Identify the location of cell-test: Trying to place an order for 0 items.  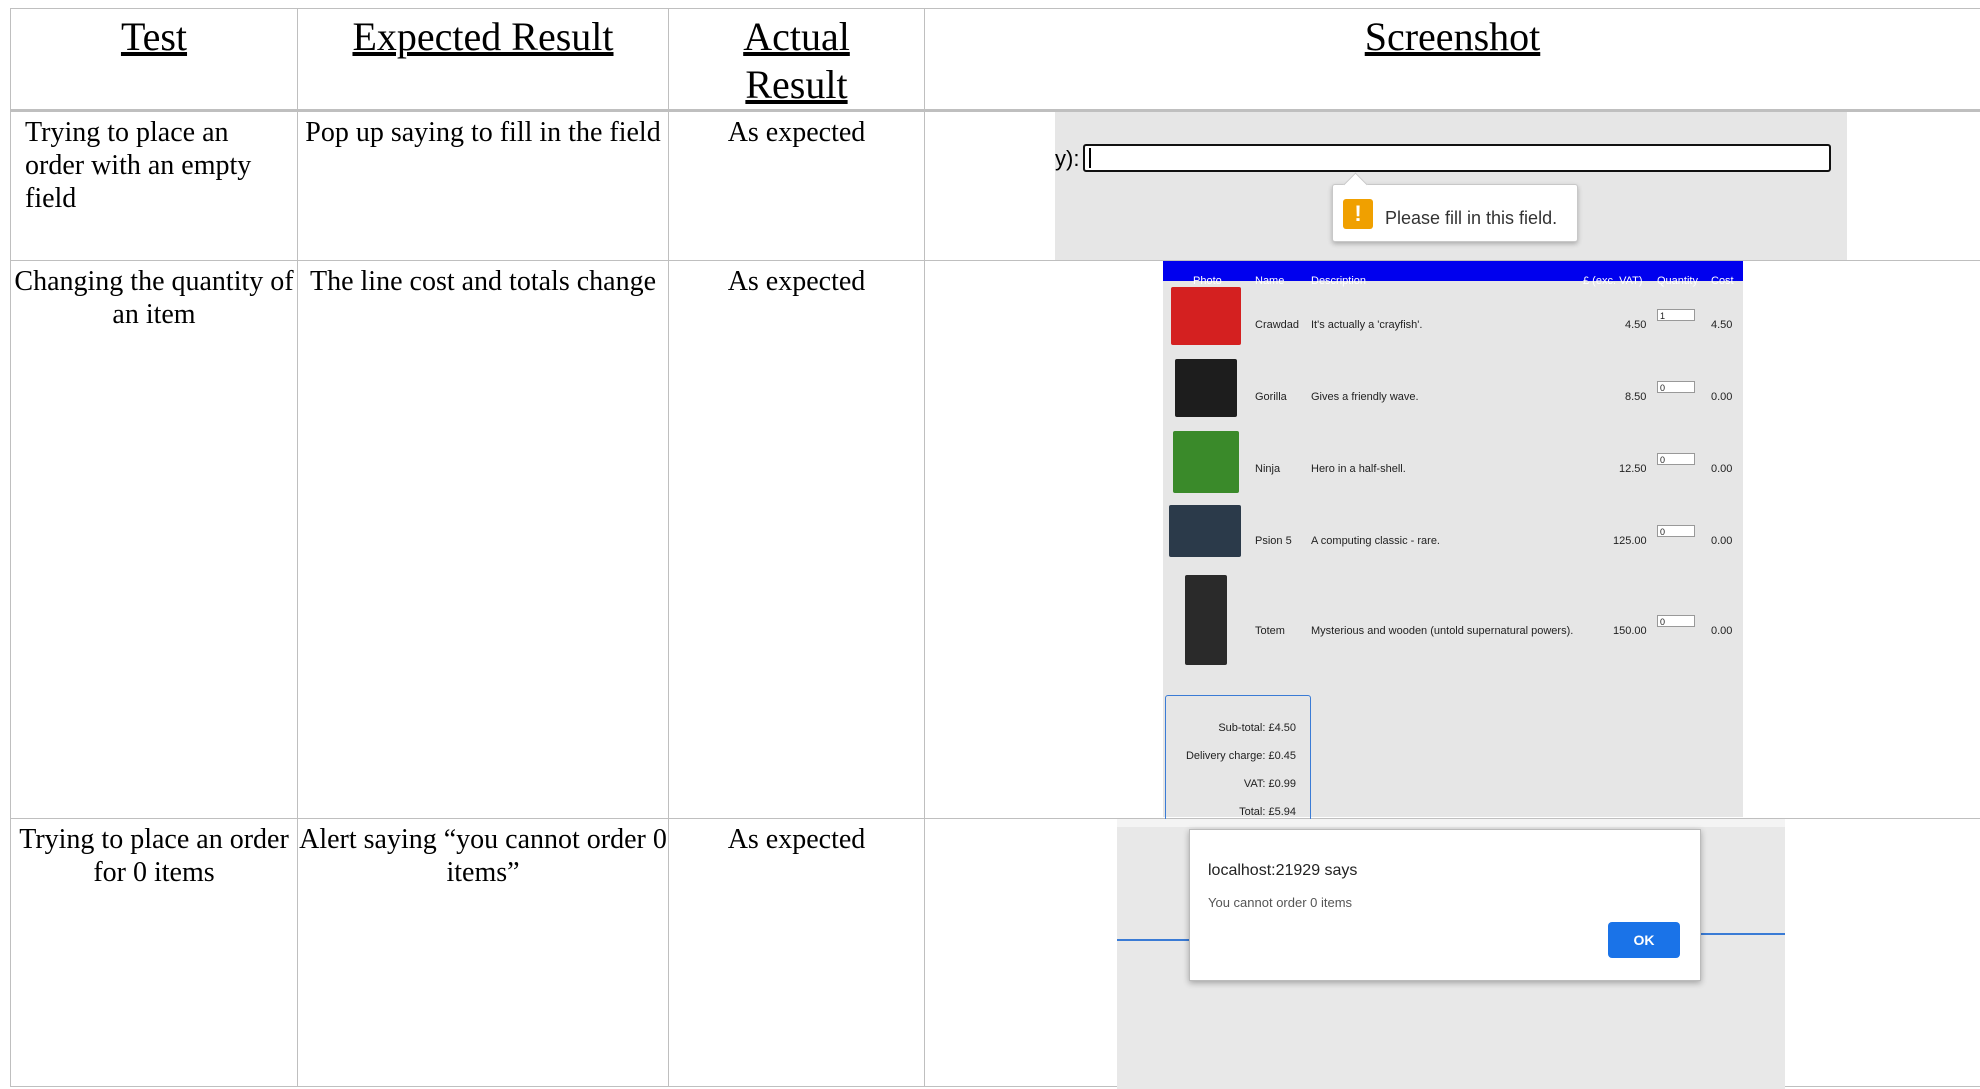
(154, 953).